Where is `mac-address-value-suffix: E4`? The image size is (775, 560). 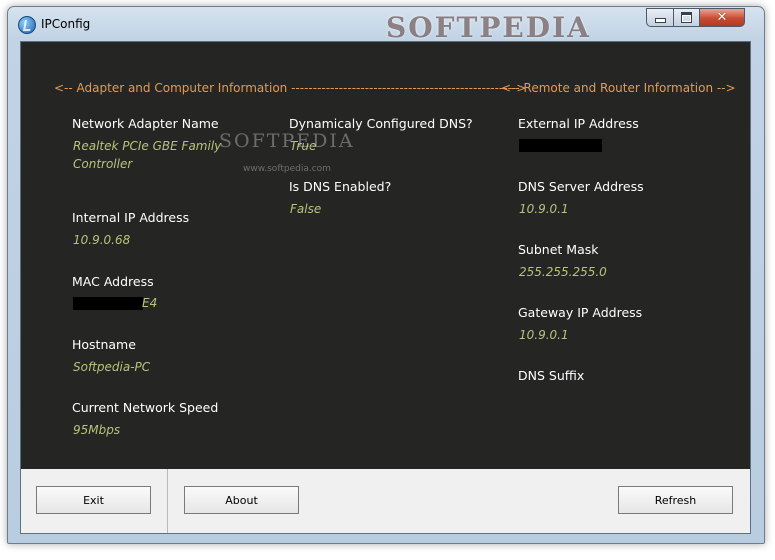
mac-address-value-suffix: E4 is located at coordinates (150, 303).